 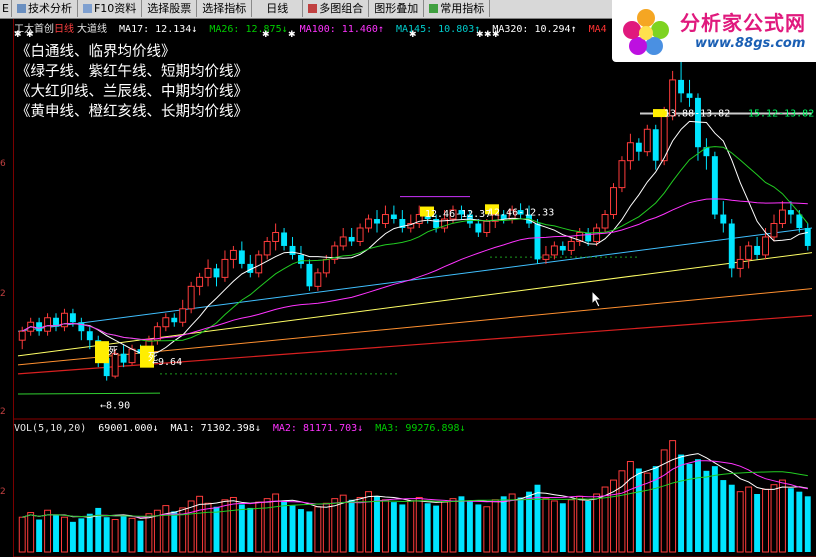 What do you see at coordinates (7, 288) in the screenshot?
I see `y-axis: 6 2 2 2` at bounding box center [7, 288].